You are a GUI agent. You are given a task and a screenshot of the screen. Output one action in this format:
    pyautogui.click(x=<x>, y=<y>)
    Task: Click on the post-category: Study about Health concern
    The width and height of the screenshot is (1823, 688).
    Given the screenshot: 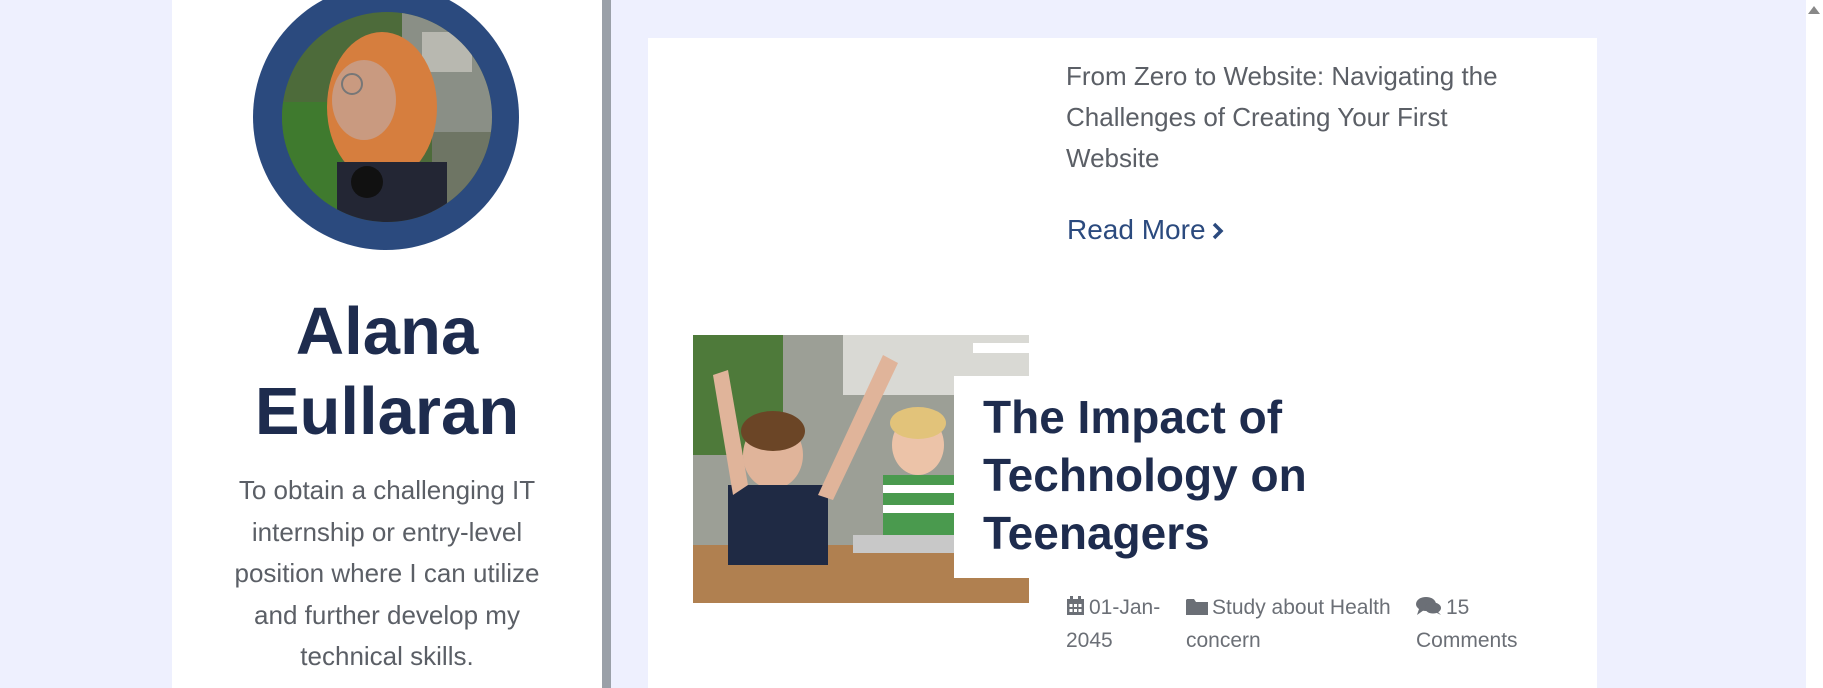 What is the action you would take?
    pyautogui.click(x=1301, y=624)
    